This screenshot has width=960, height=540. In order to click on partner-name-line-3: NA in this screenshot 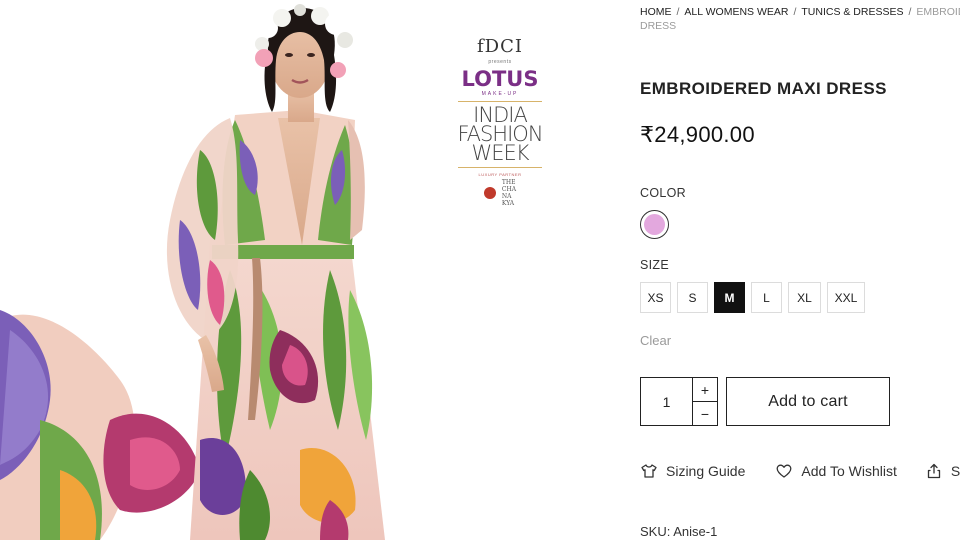, I will do `click(506, 196)`.